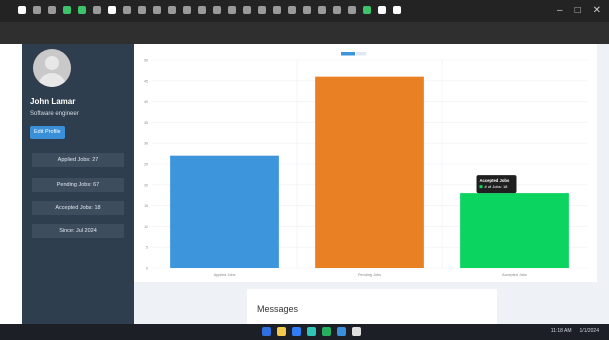 This screenshot has height=340, width=609. Describe the element at coordinates (78, 208) in the screenshot. I see `stat-accepted-jobs: Accepted Jobs: 18` at that location.